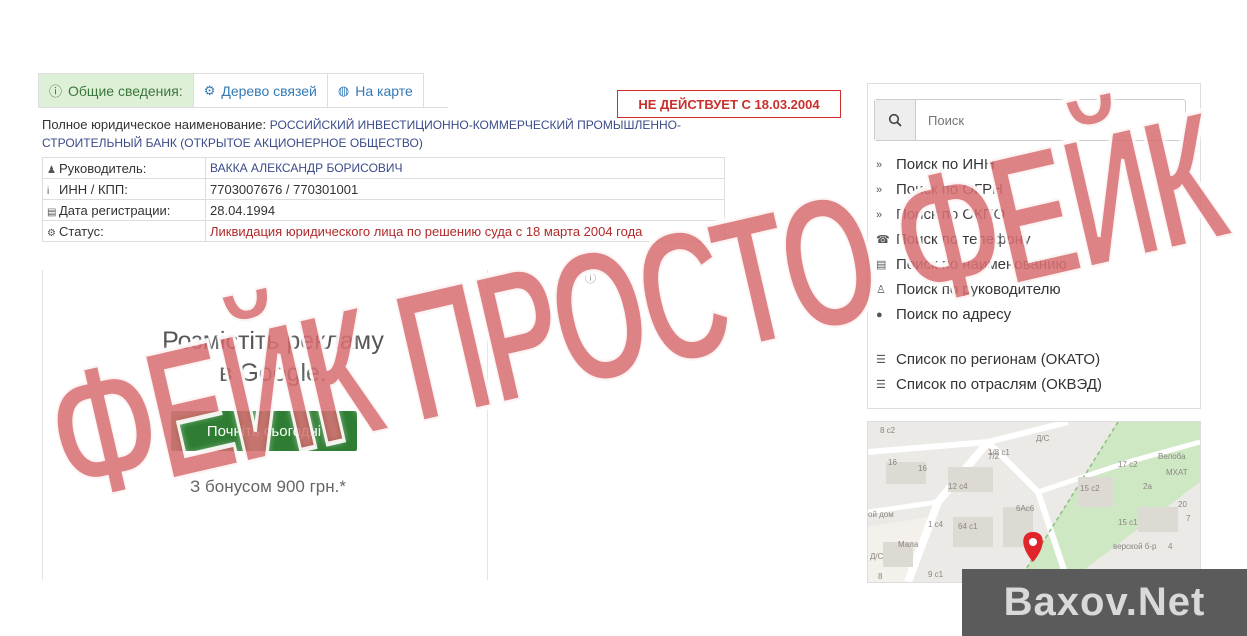 The image size is (1247, 636). What do you see at coordinates (958, 486) in the screenshot?
I see `map-label: 12 с4` at bounding box center [958, 486].